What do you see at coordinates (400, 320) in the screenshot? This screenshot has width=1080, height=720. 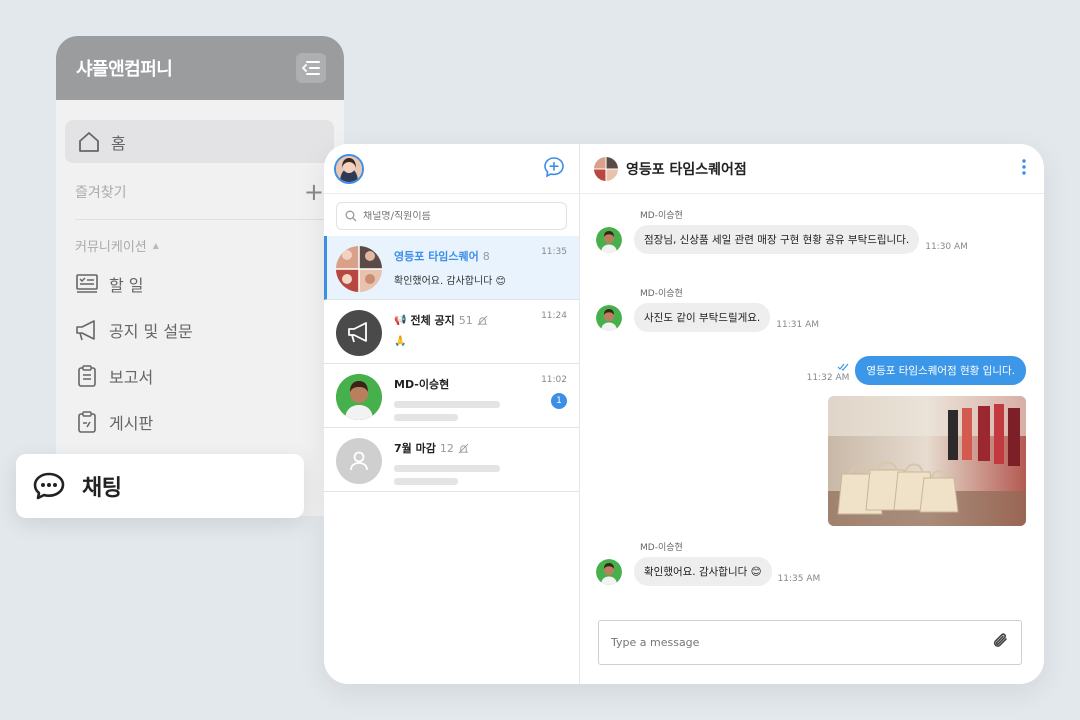 I see `megaphone-icon: 📢` at bounding box center [400, 320].